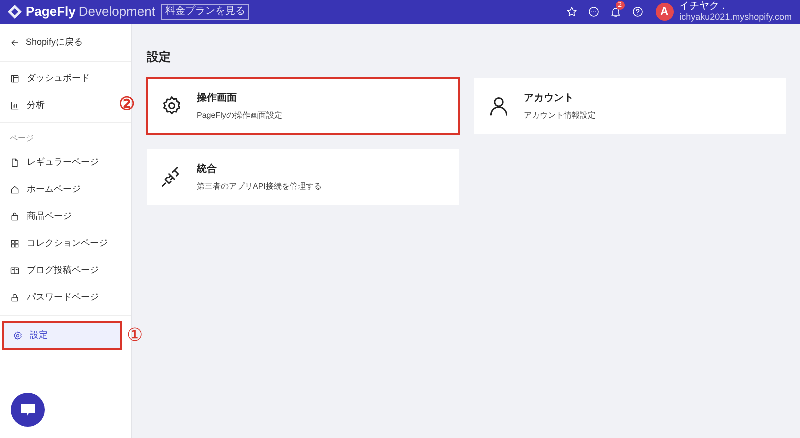 This screenshot has height=438, width=800. Describe the element at coordinates (572, 12) in the screenshot. I see `star-icon` at that location.